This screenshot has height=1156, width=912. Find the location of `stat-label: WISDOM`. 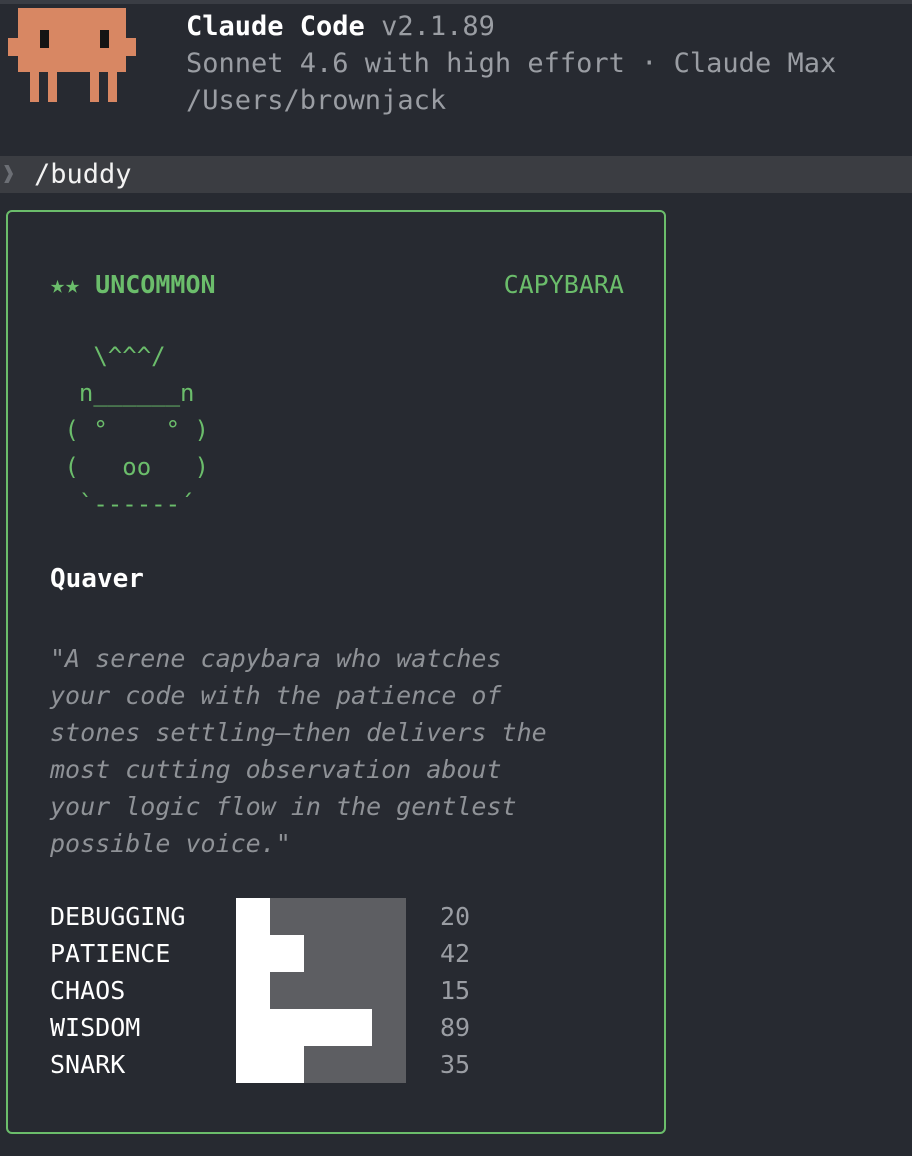

stat-label: WISDOM is located at coordinates (95, 1027).